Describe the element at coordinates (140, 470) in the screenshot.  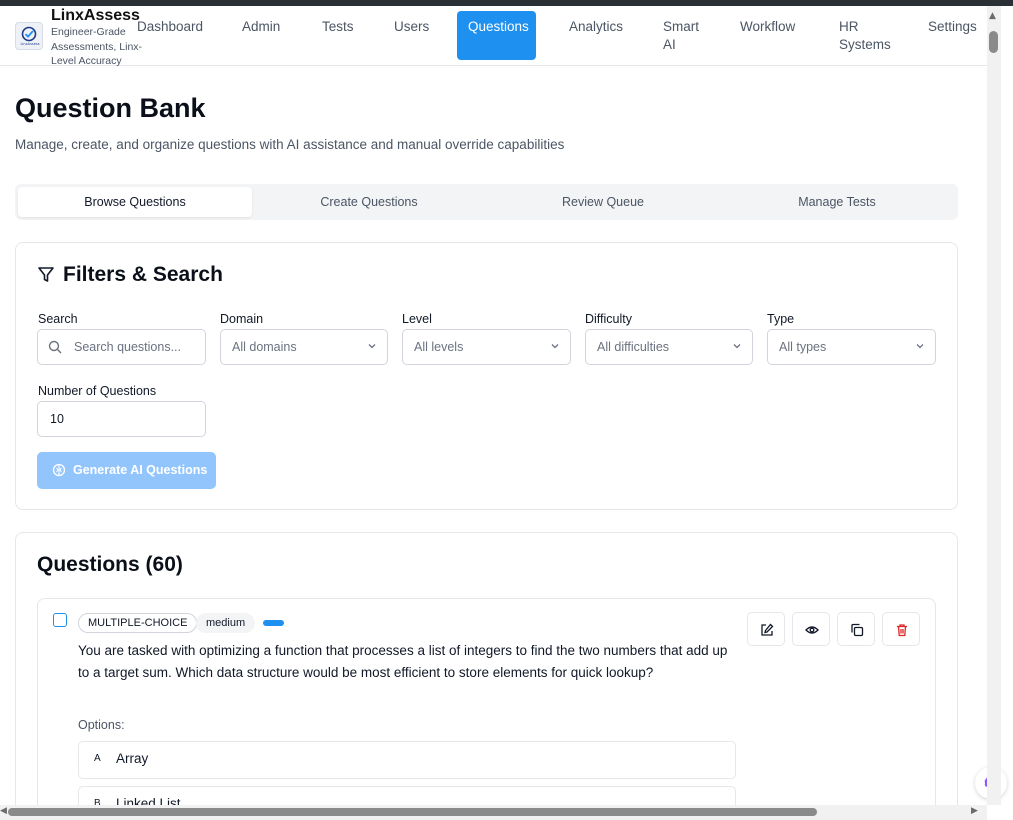
I see `generate-ai-questions-label: Generate AI Questions` at that location.